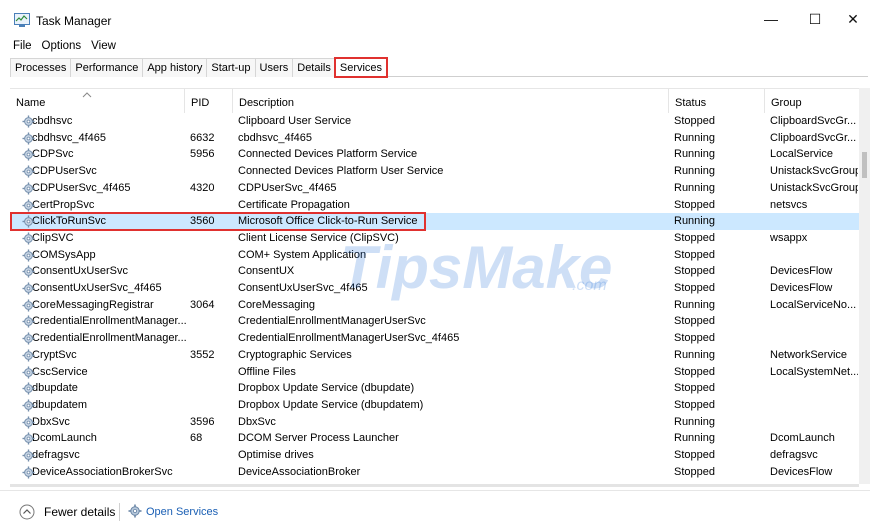 The width and height of the screenshot is (870, 531). What do you see at coordinates (275, 137) in the screenshot?
I see `cell-description: cbdhsvc_4f465` at bounding box center [275, 137].